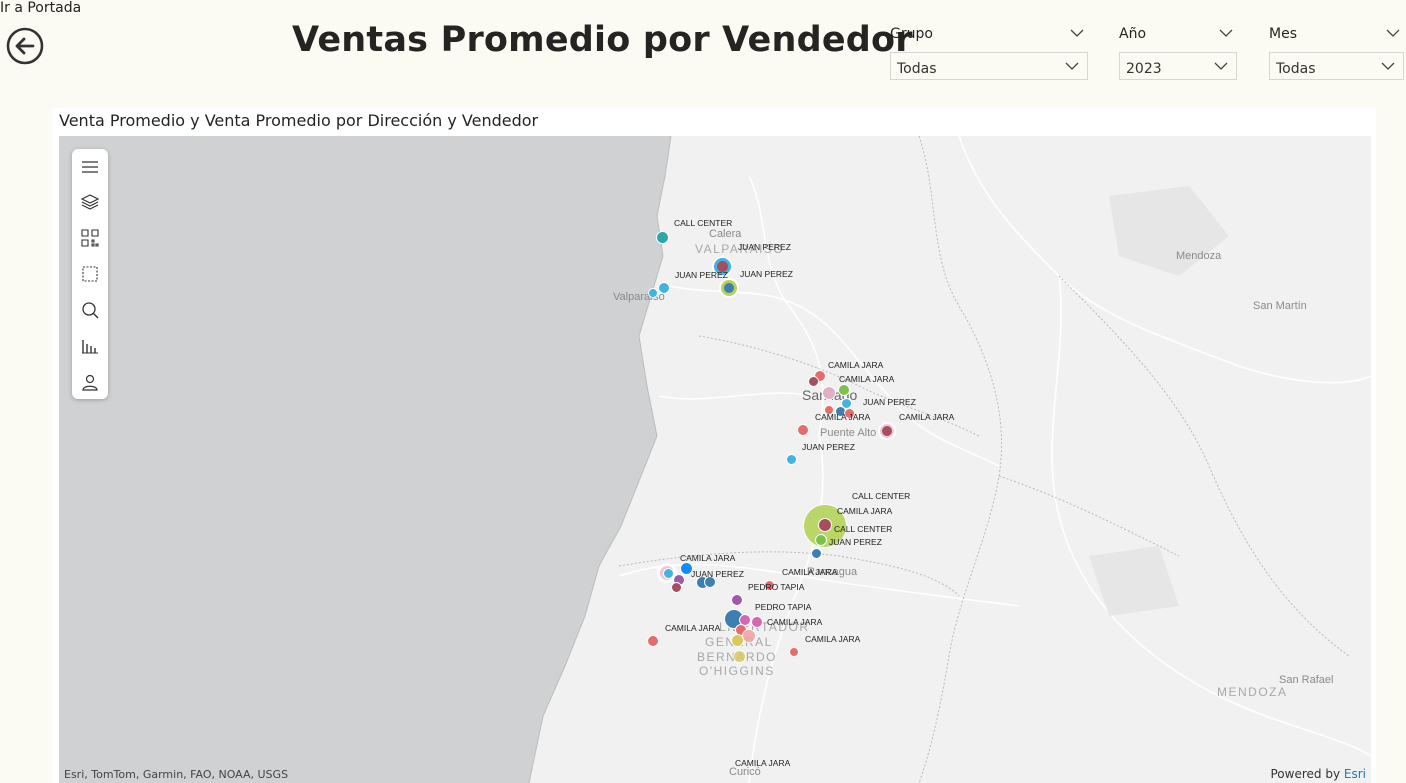 This screenshot has height=783, width=1406. I want to click on slicer-ano-label: Año, so click(1133, 34).